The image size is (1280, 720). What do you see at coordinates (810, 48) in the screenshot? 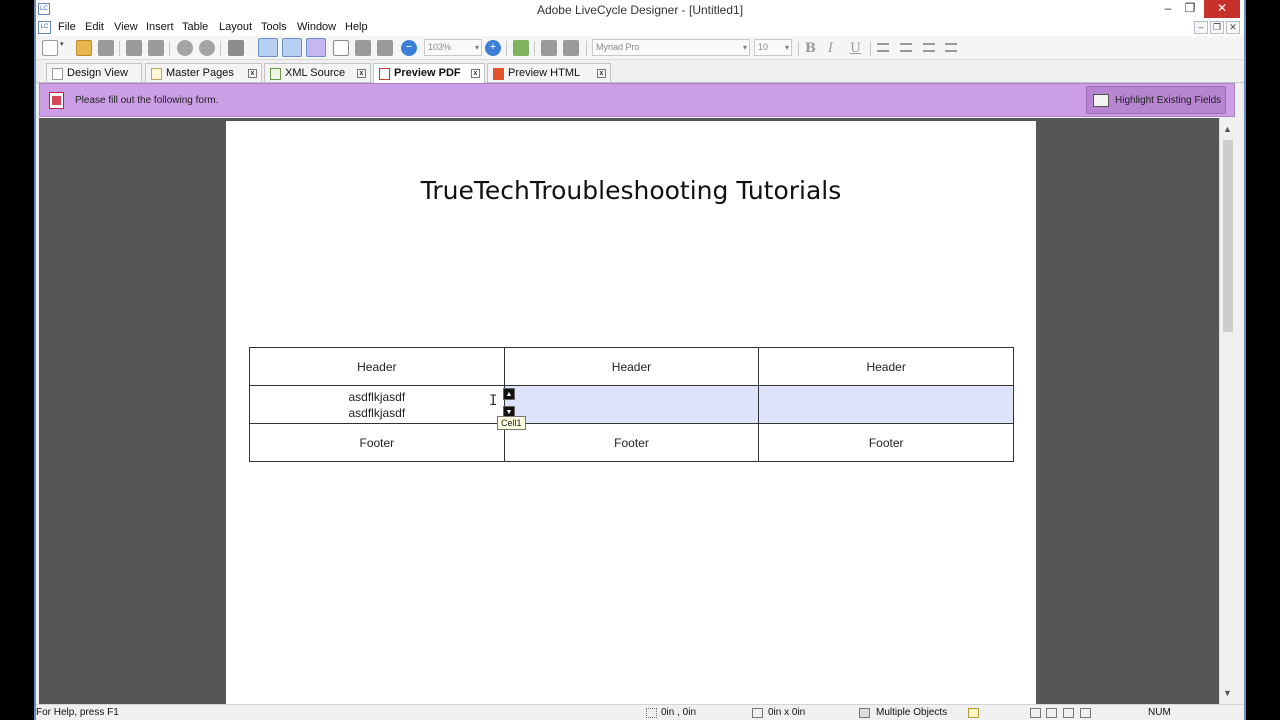
I see `bold-button: B` at bounding box center [810, 48].